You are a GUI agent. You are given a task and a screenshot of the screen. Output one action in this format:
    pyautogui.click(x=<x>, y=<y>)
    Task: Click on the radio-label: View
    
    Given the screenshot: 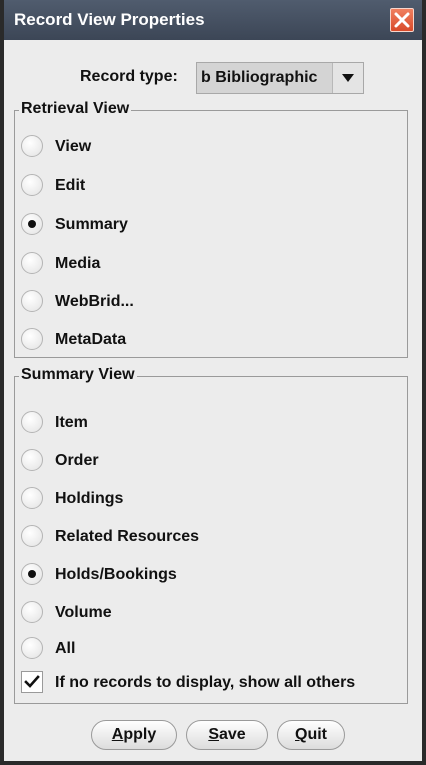 What is the action you would take?
    pyautogui.click(x=73, y=146)
    